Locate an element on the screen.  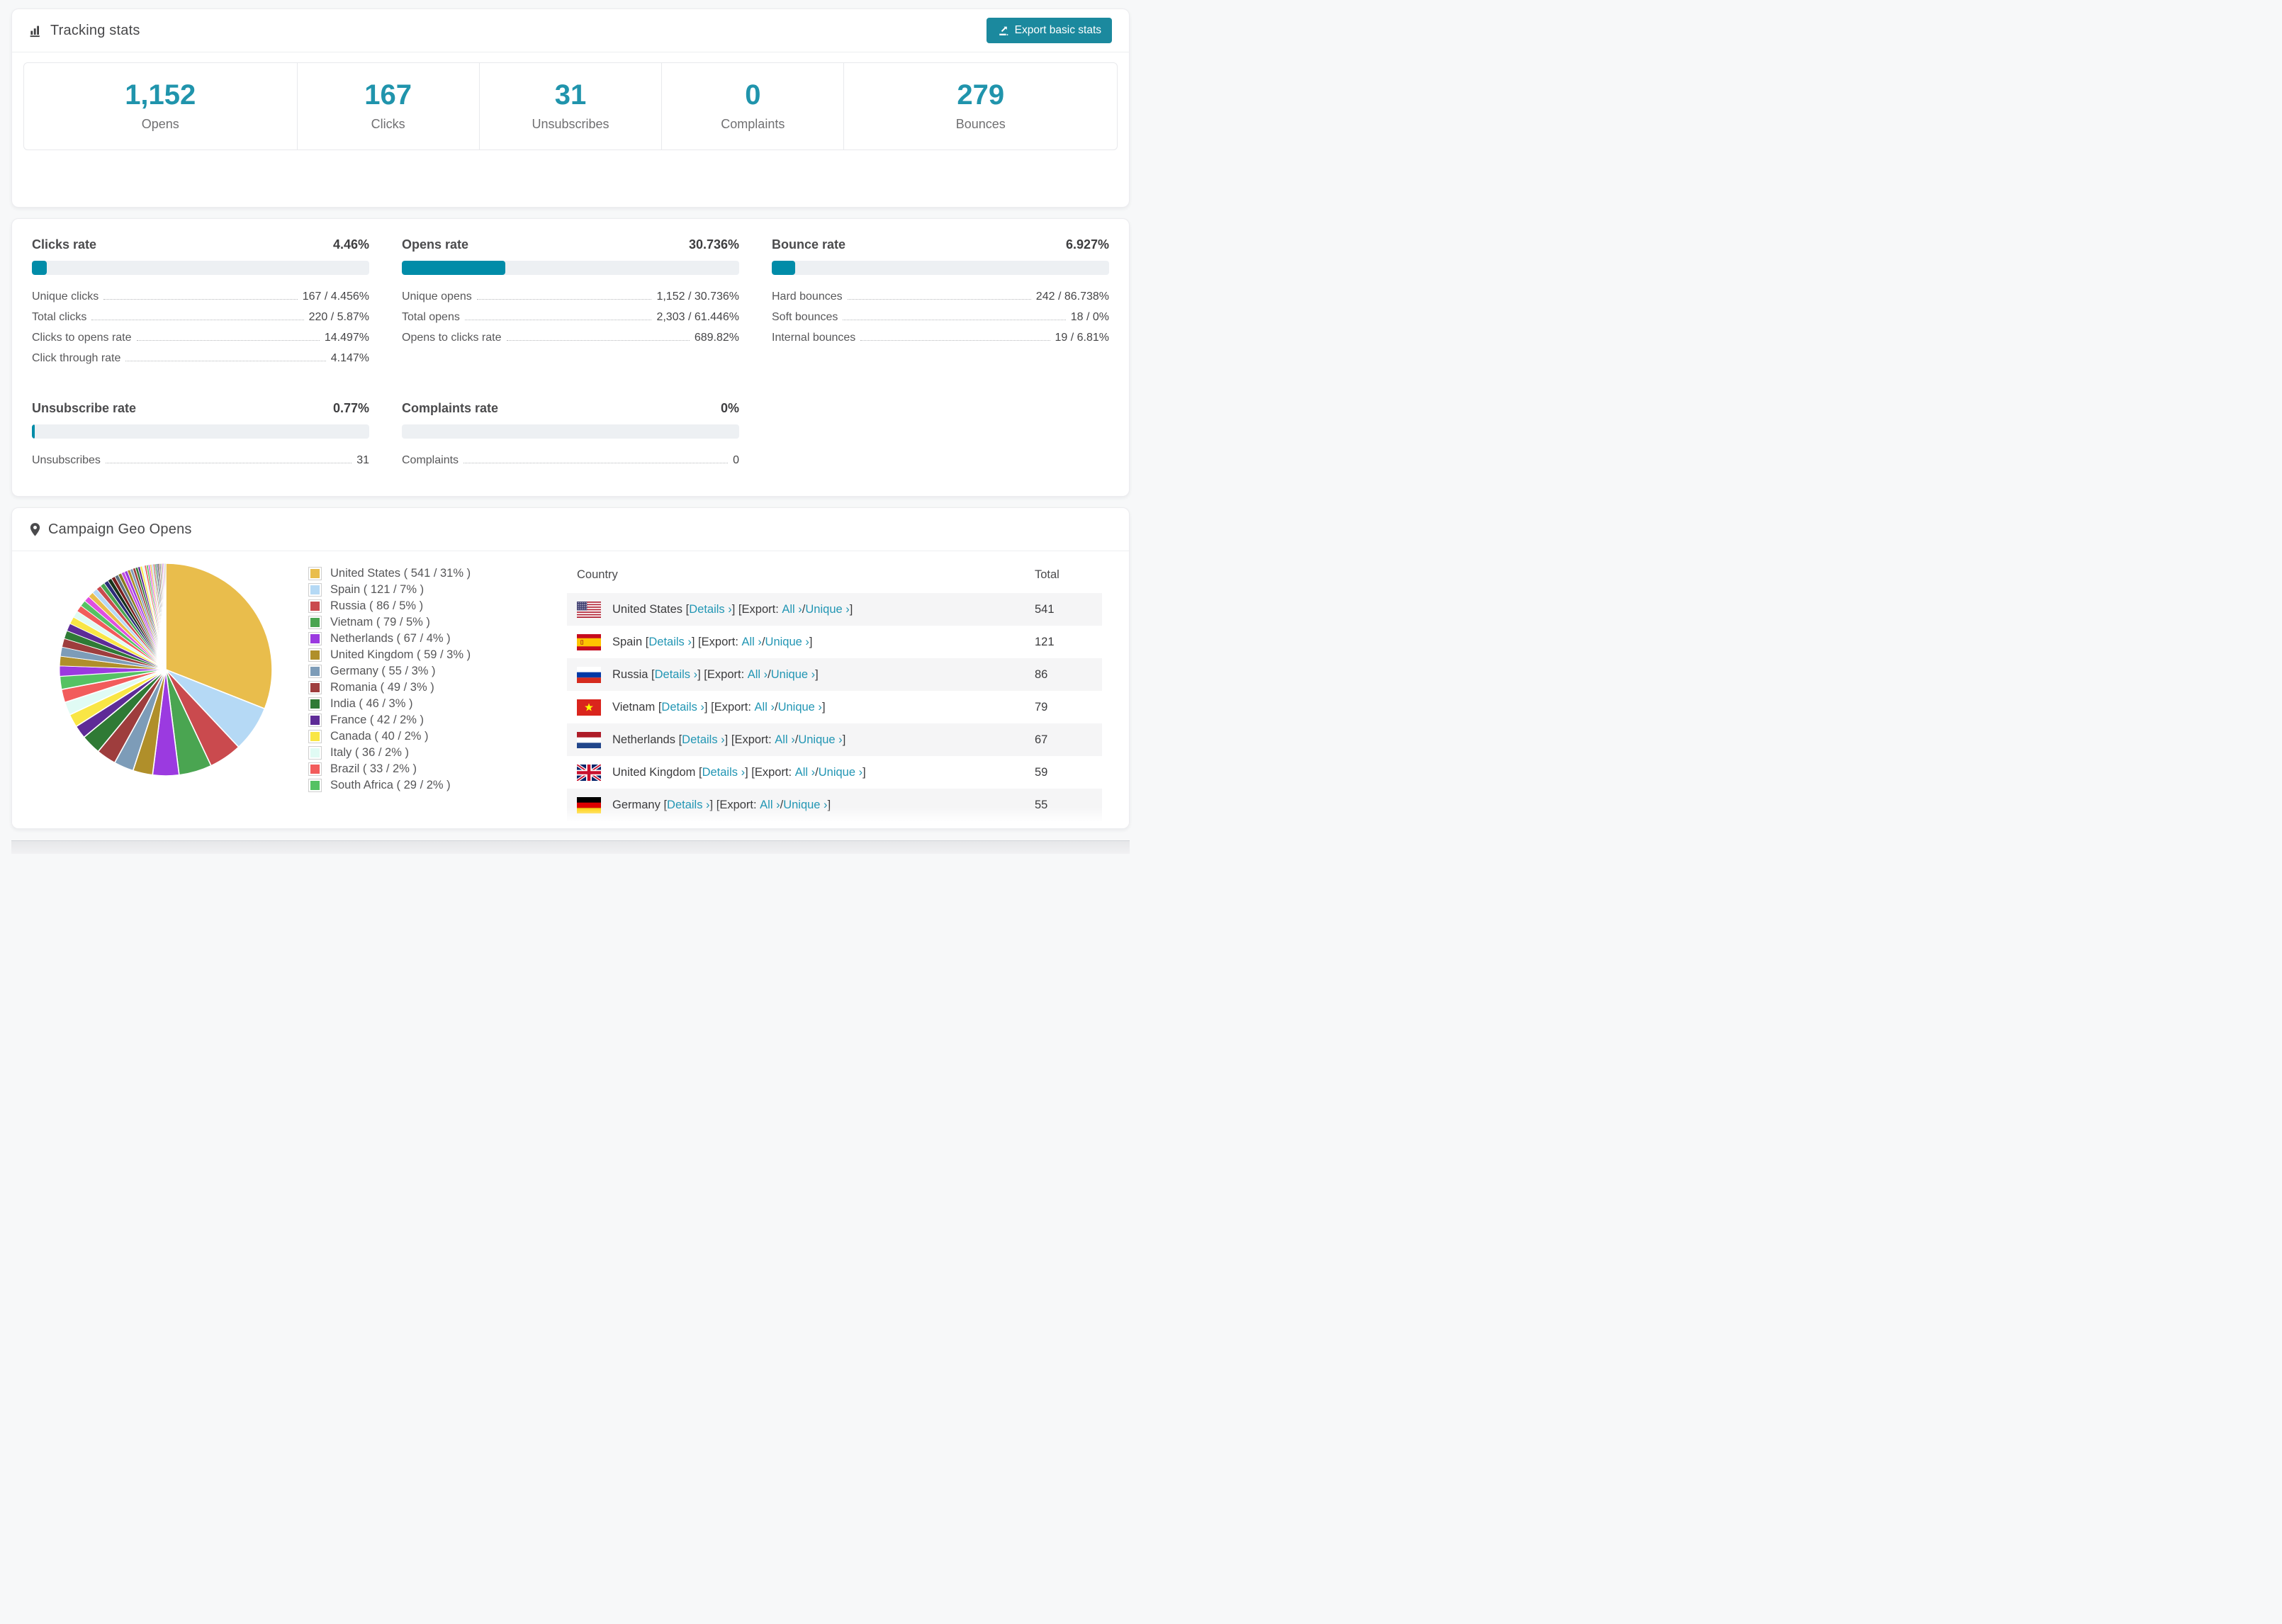
legend-item: United States ( 541 / 31% ) is located at coordinates (390, 573).